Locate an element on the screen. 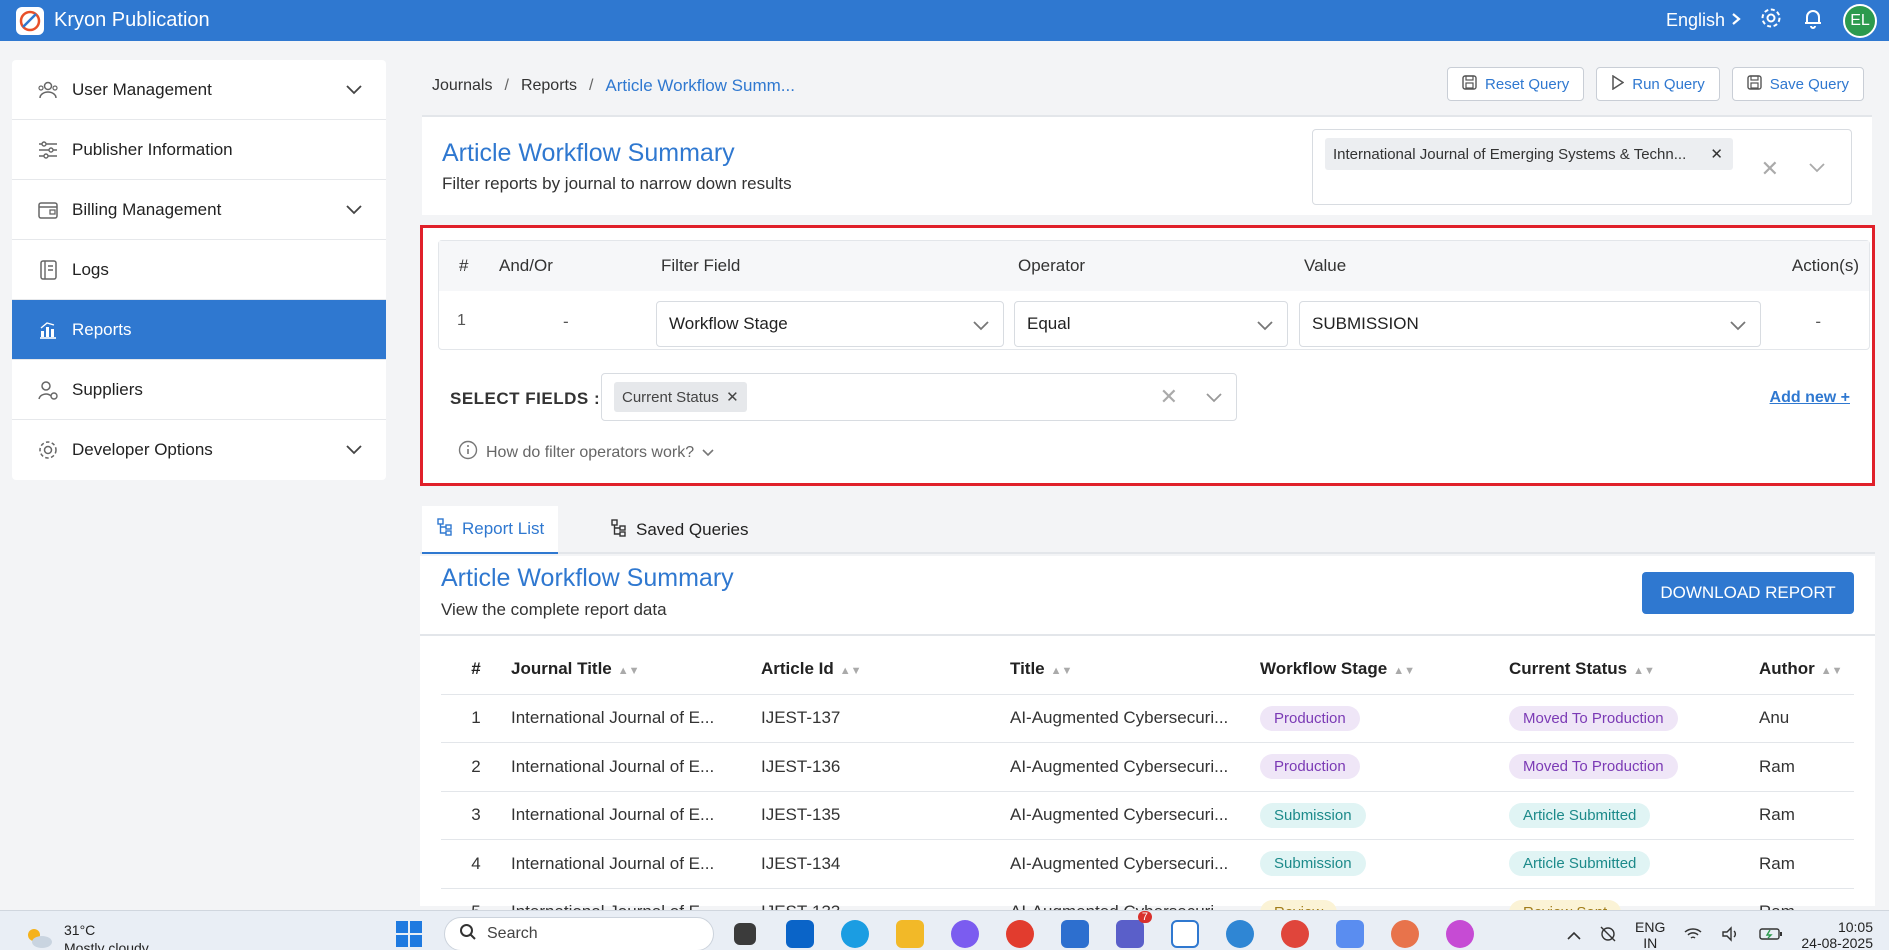  copilot-icon is located at coordinates (965, 934).